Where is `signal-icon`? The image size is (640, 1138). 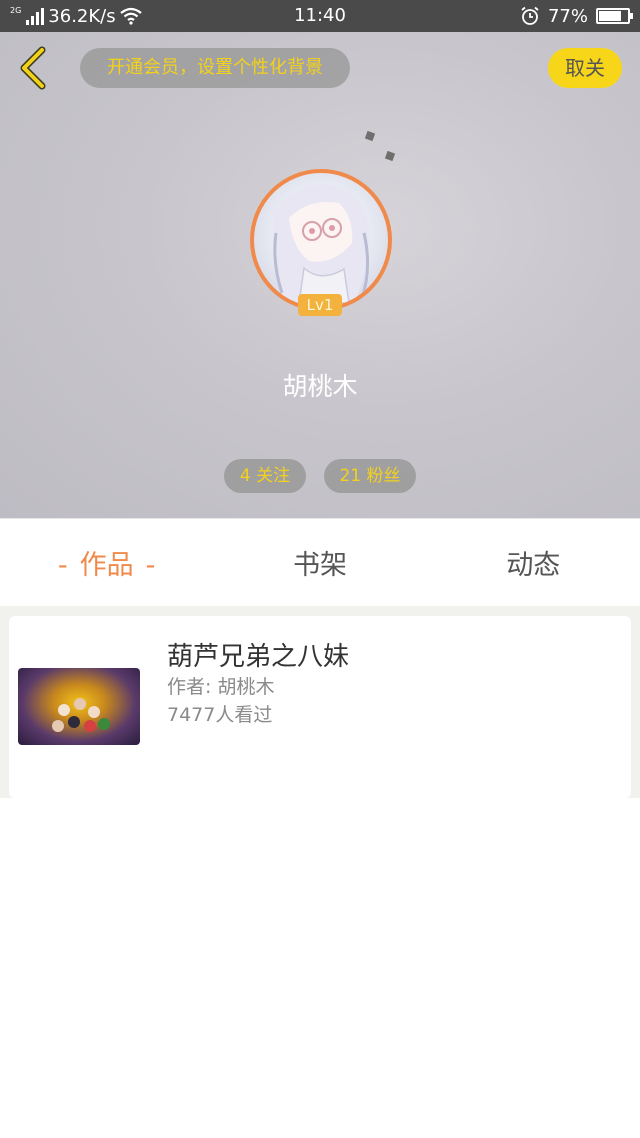
signal-icon is located at coordinates (35, 16).